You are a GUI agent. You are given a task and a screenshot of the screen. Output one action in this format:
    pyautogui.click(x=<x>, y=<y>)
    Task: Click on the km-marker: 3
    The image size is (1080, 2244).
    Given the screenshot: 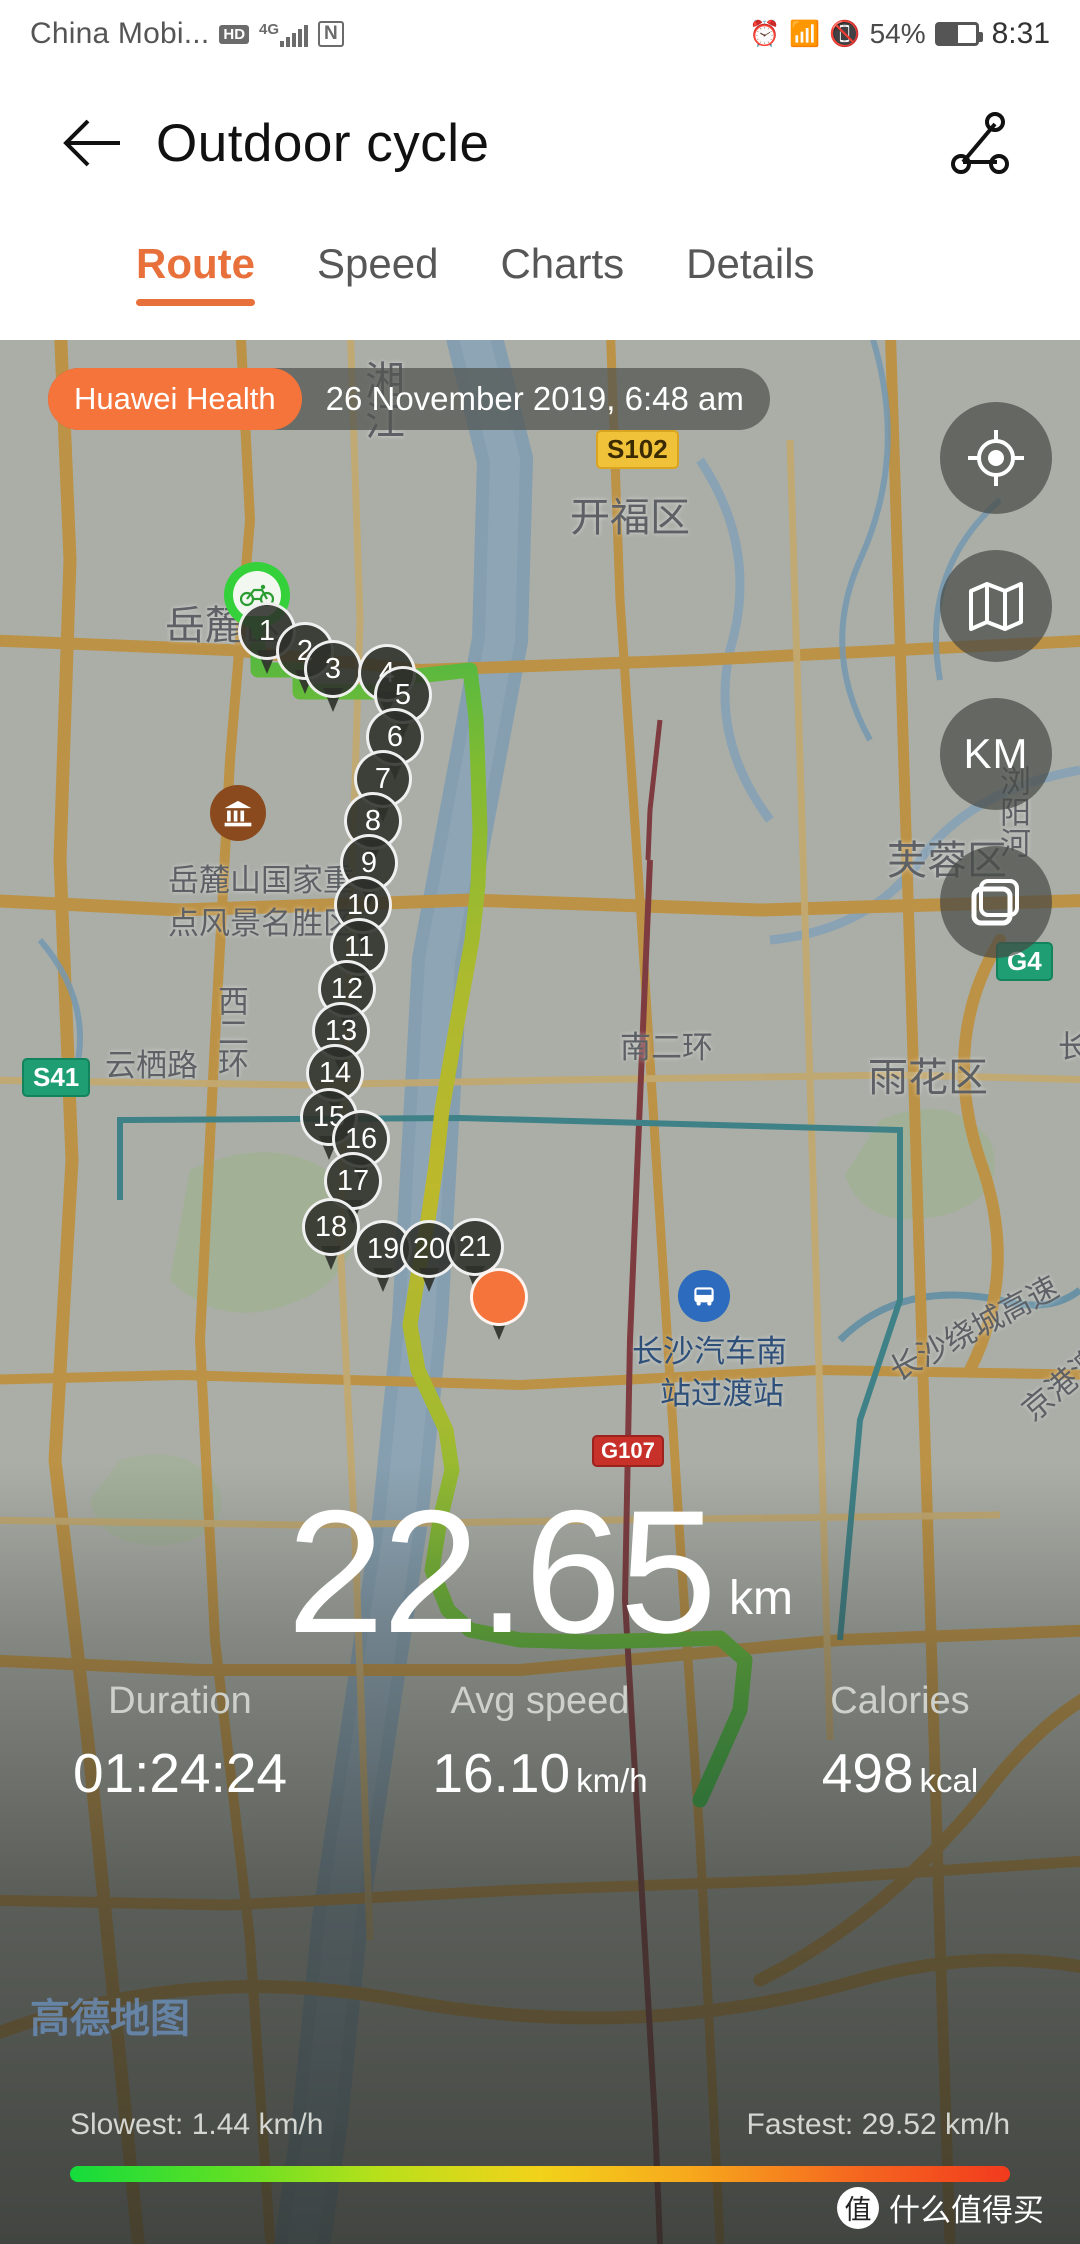 What is the action you would take?
    pyautogui.click(x=333, y=676)
    